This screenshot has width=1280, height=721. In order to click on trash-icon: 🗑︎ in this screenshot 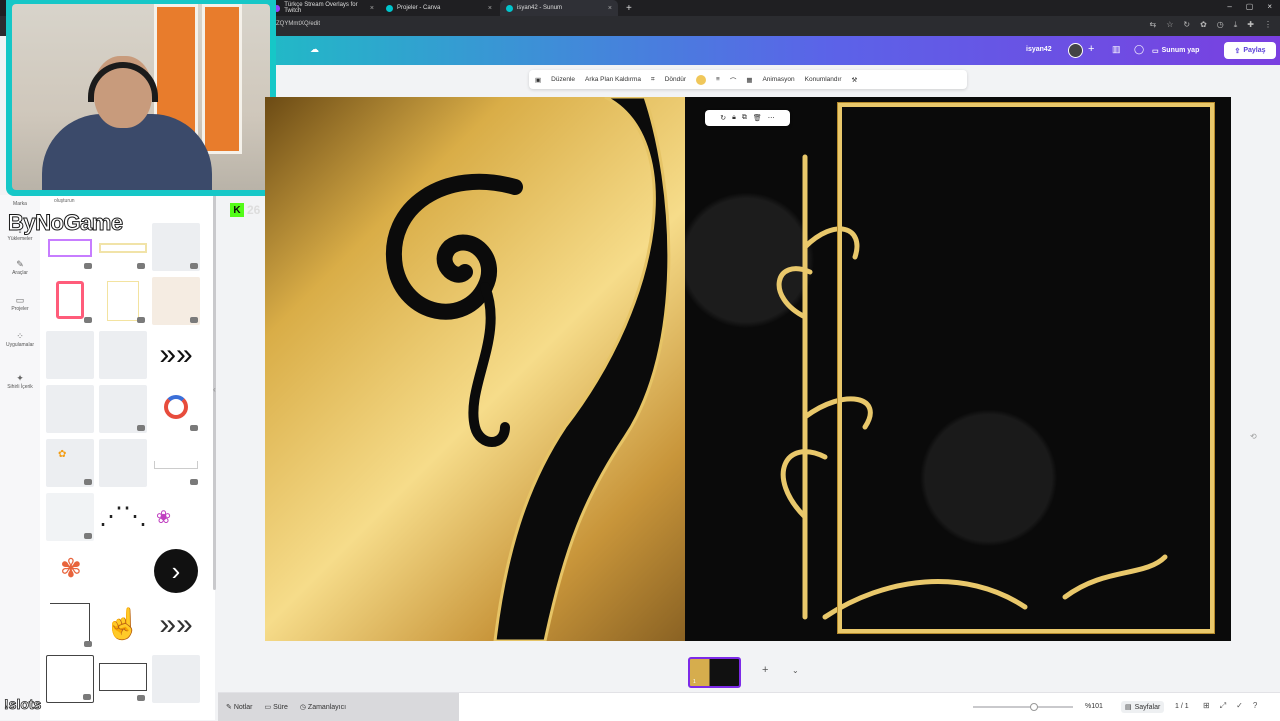, I will do `click(757, 118)`.